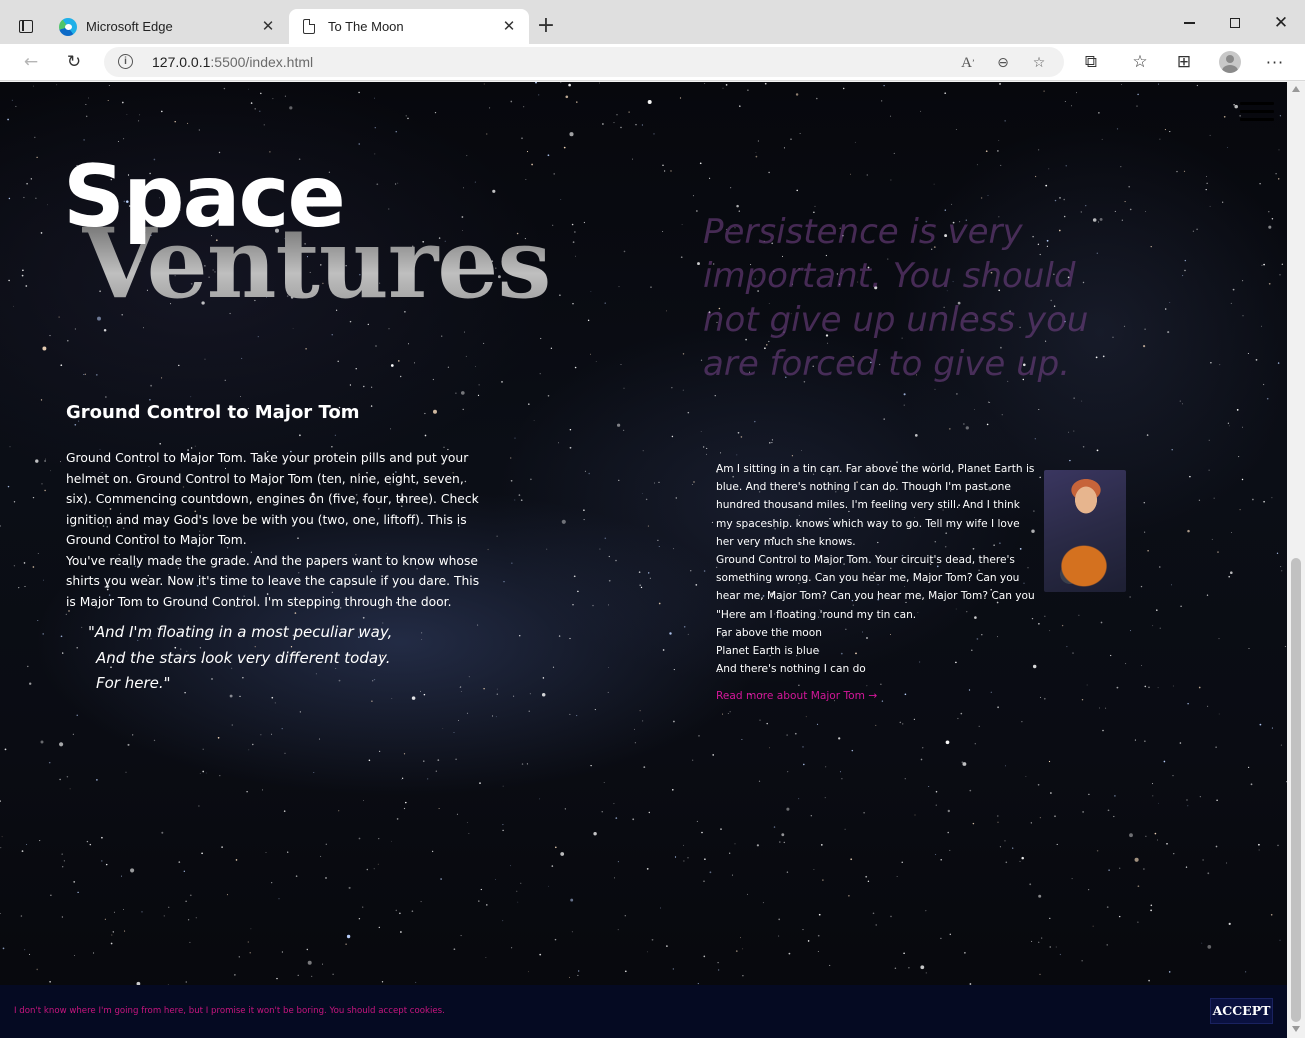  Describe the element at coordinates (309, 26) in the screenshot. I see `document-icon` at that location.